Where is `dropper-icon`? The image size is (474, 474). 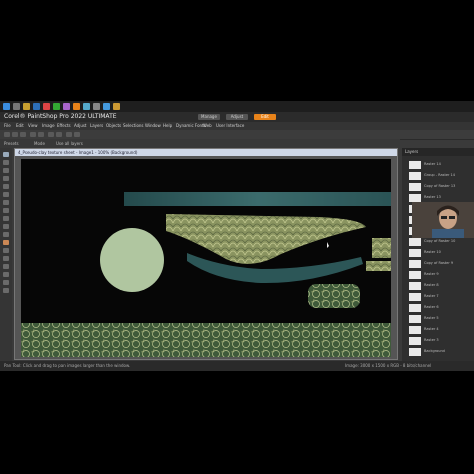
dropper-icon is located at coordinates (6, 202).